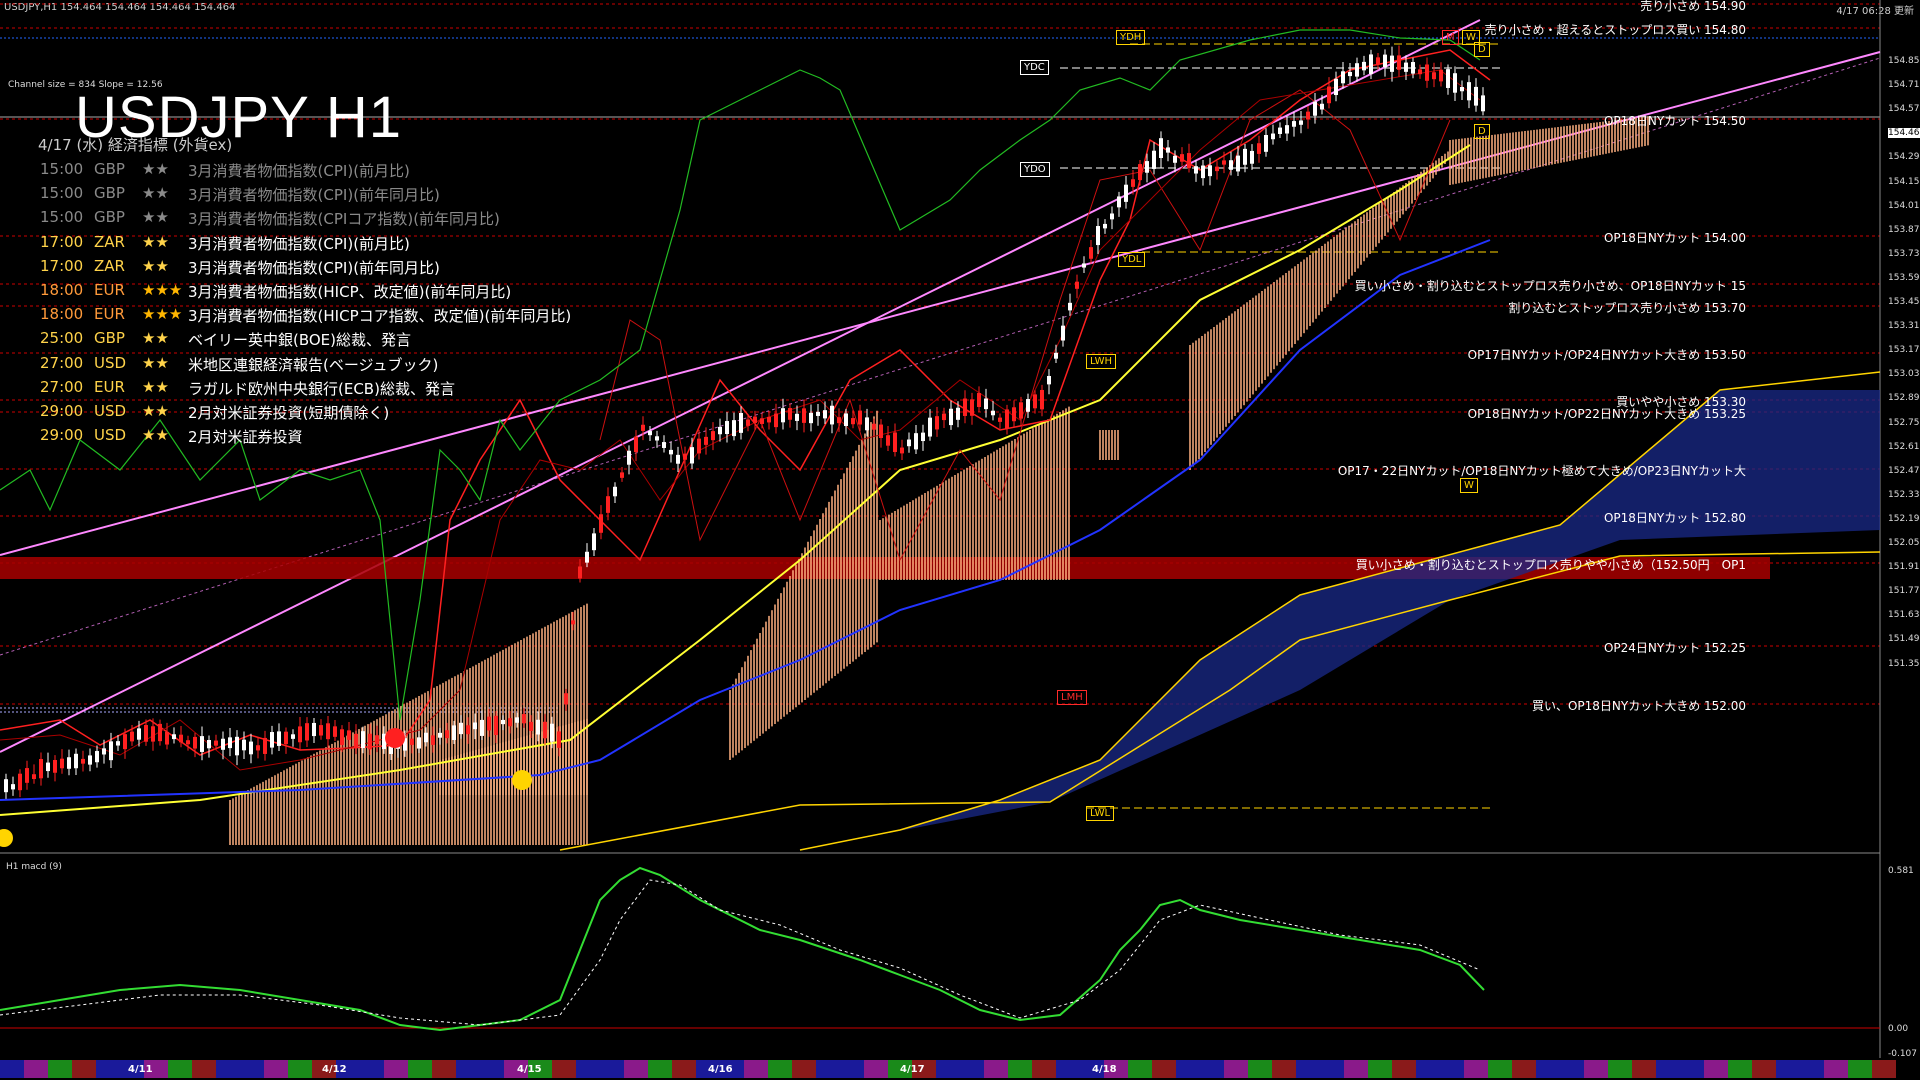 Image resolution: width=1920 pixels, height=1080 pixels. Describe the element at coordinates (1550, 286) in the screenshot. I see `order-annotation: 買い小さめ・割り込むとストップロス売り小さめ、OP18日NYカット 15` at that location.